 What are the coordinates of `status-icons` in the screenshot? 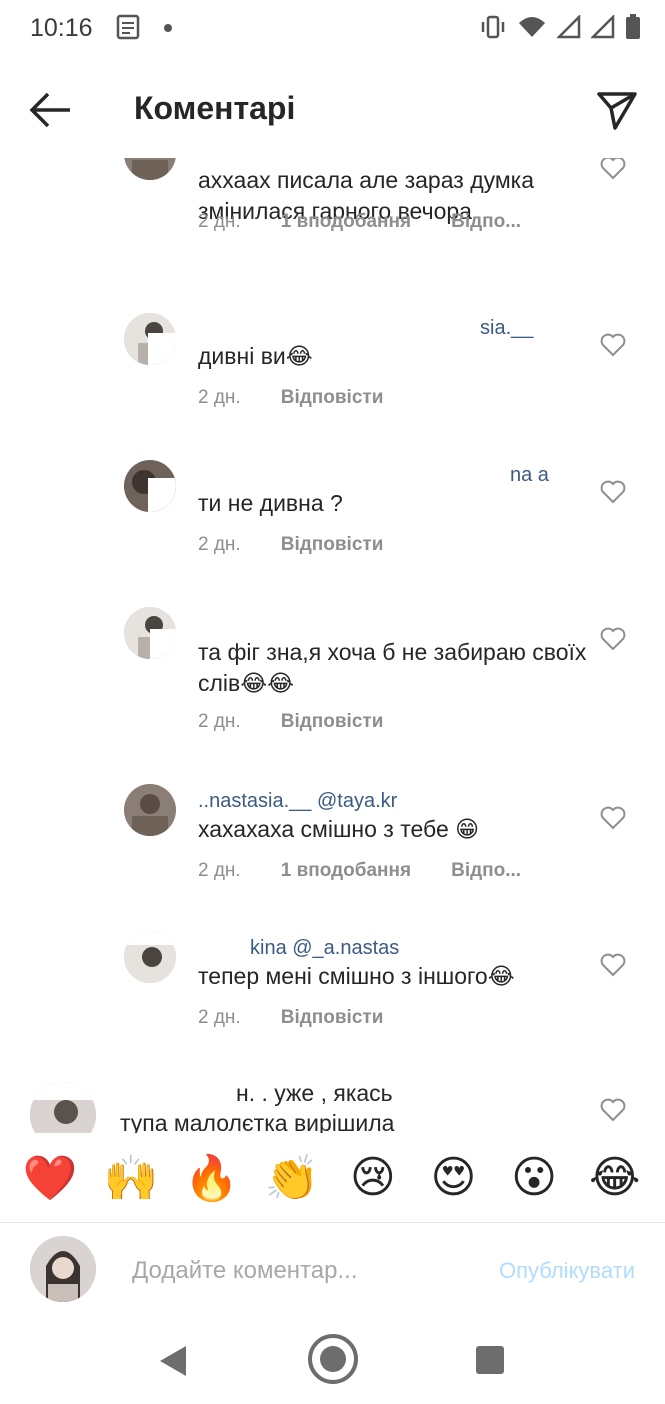 It's located at (560, 27).